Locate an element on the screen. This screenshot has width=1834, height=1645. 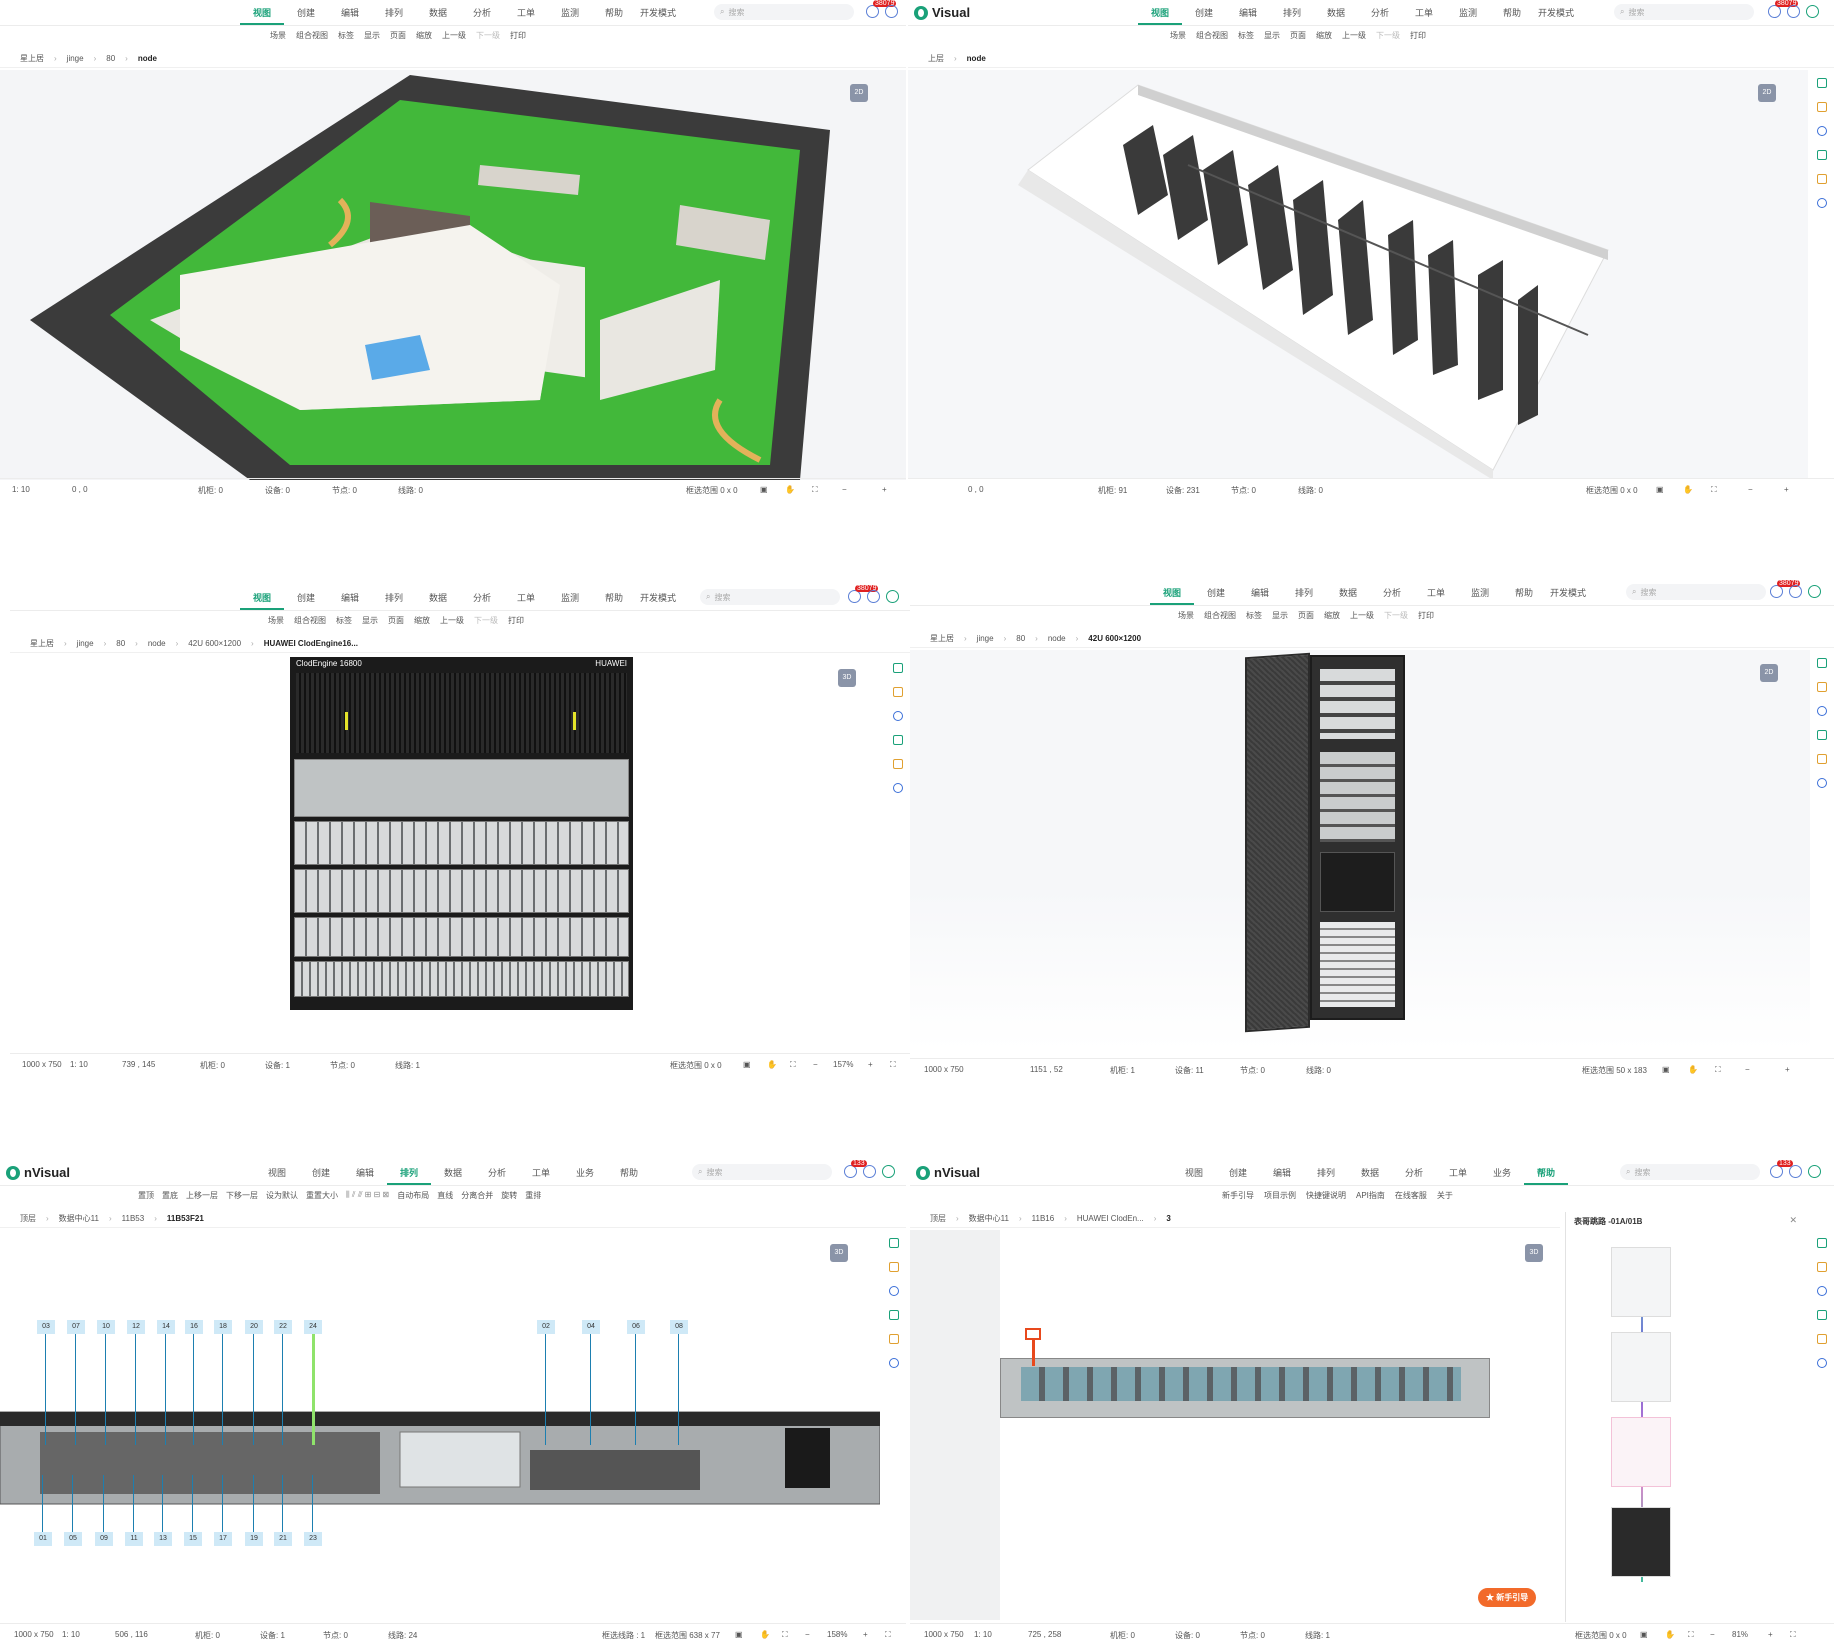
crumb-item: 11B53 is located at coordinates (133, 1218).